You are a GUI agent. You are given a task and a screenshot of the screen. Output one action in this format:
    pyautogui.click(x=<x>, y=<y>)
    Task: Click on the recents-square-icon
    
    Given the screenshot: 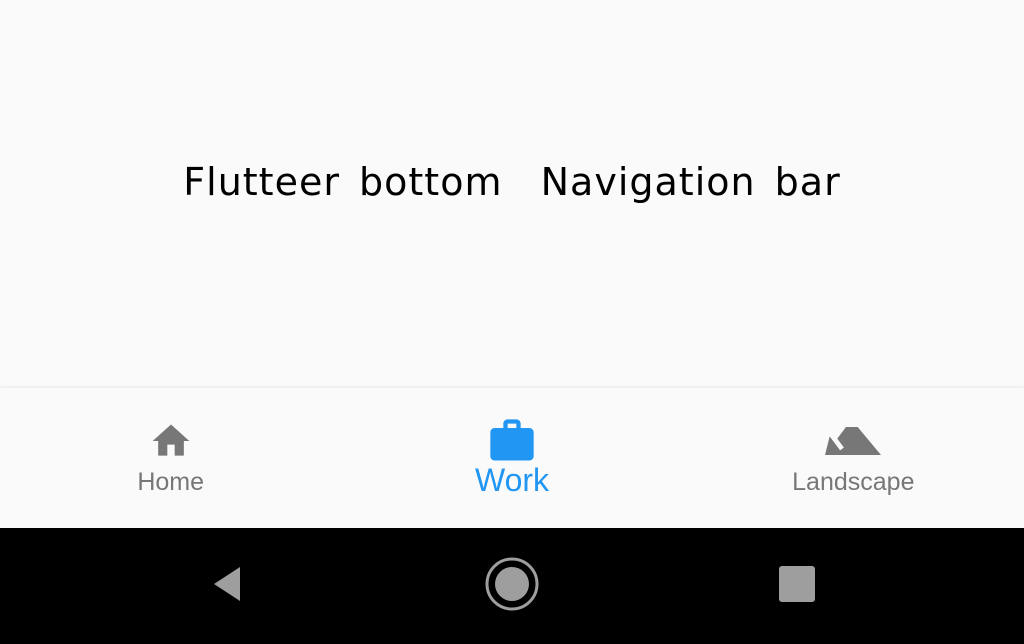 What is the action you would take?
    pyautogui.click(x=797, y=586)
    